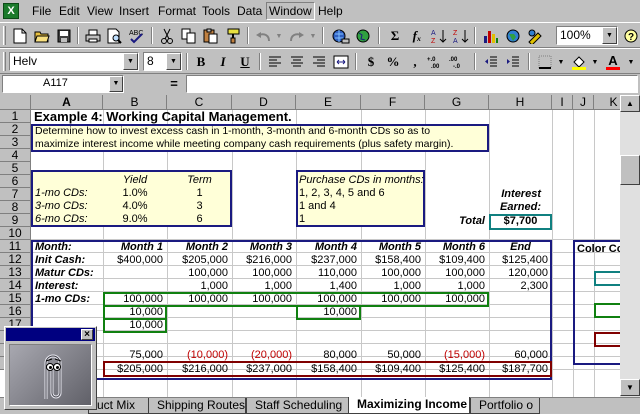 The image size is (640, 414). I want to click on cd-term: 3, so click(199, 206).